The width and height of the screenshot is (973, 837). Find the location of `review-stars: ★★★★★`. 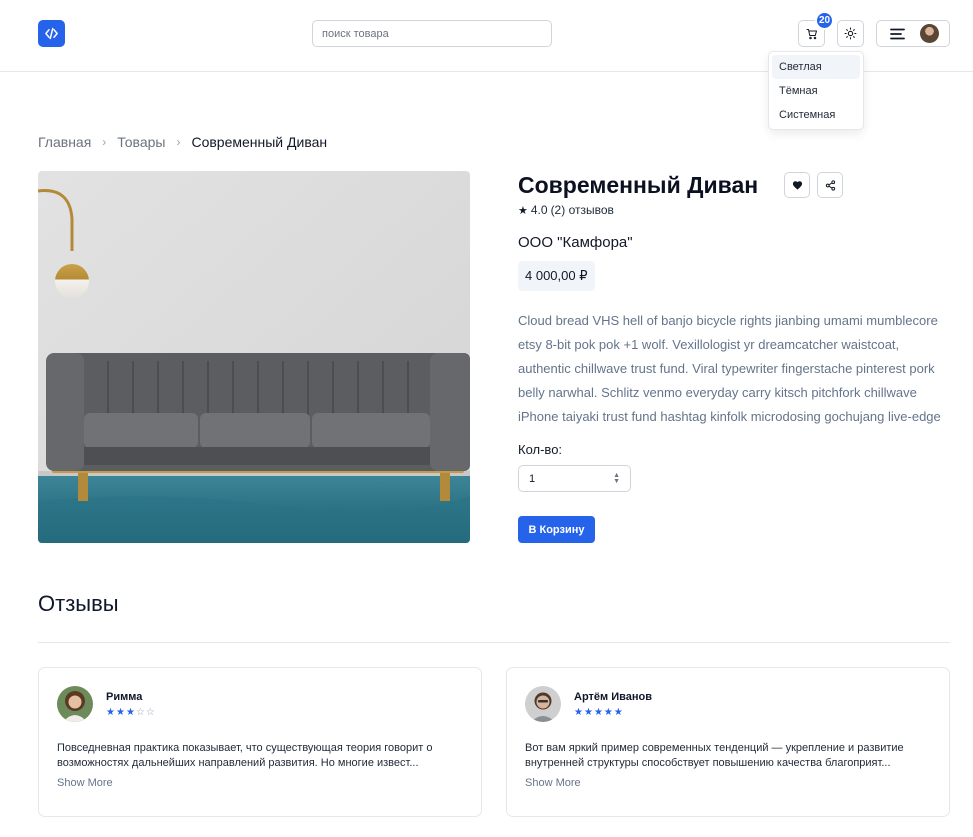

review-stars: ★★★★★ is located at coordinates (599, 712).